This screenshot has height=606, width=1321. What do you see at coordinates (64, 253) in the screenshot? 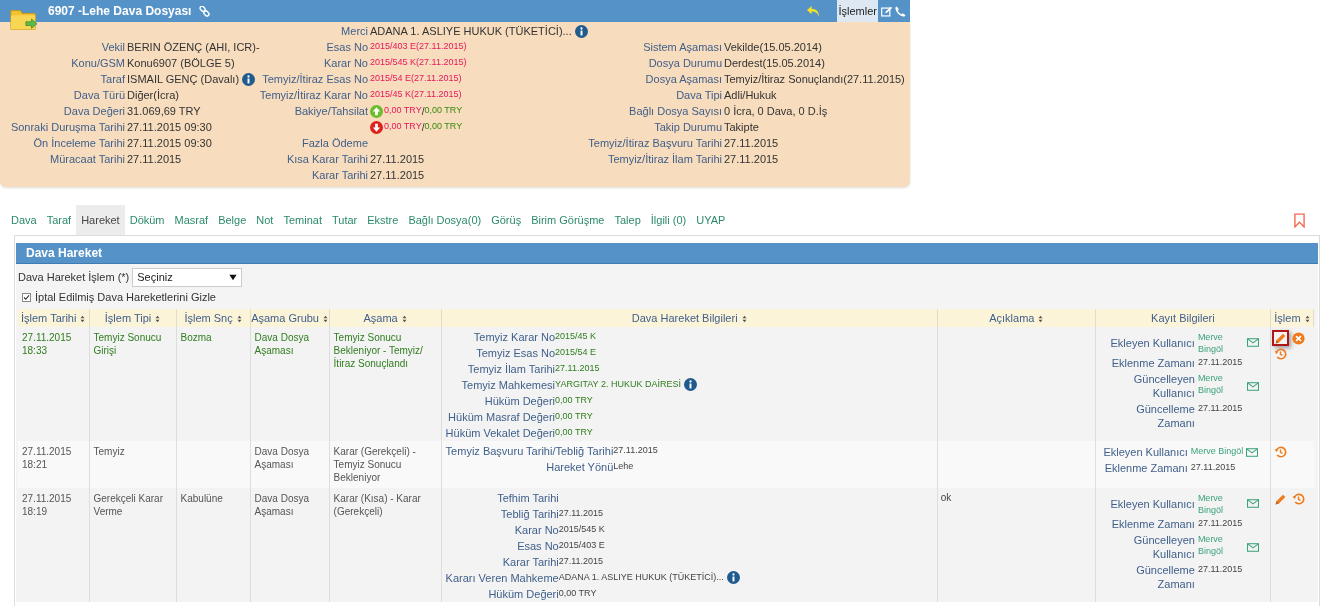
I see `panel-title: Dava Hareket` at bounding box center [64, 253].